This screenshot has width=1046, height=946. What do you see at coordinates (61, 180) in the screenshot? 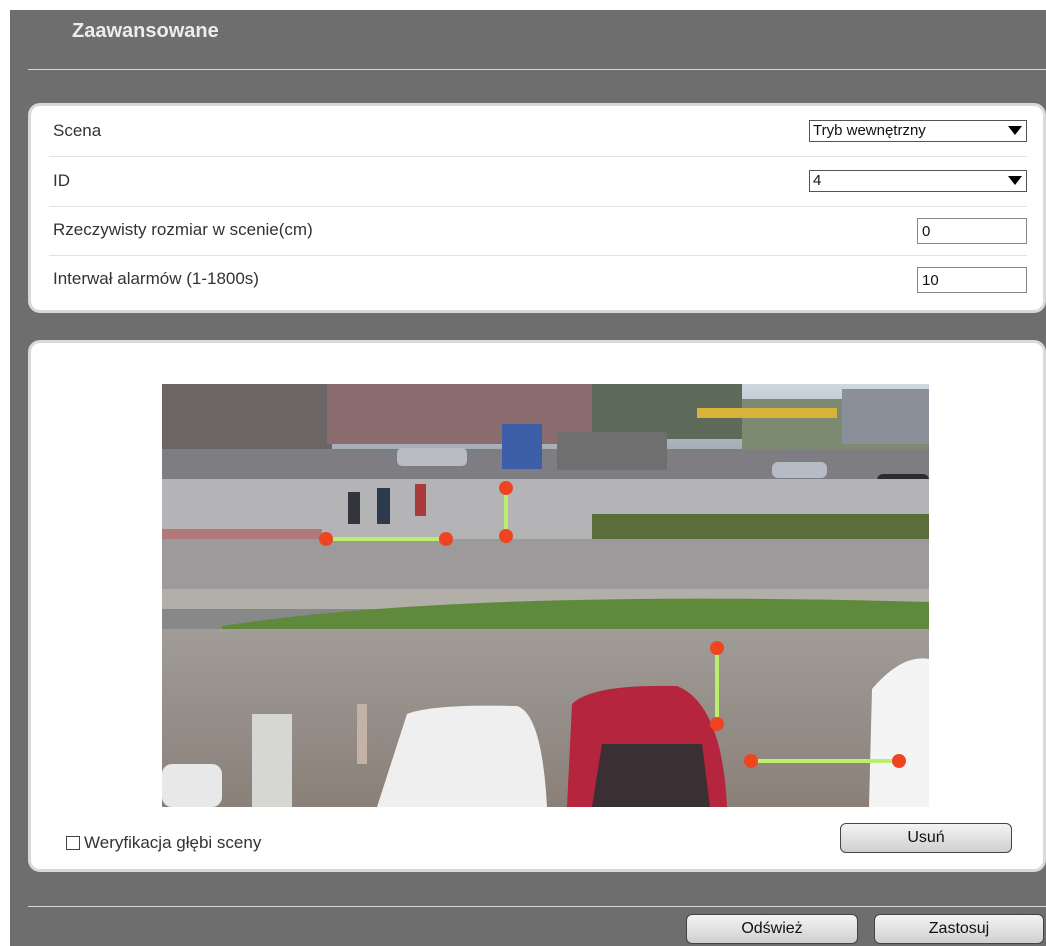
I see `id-label: ID` at bounding box center [61, 180].